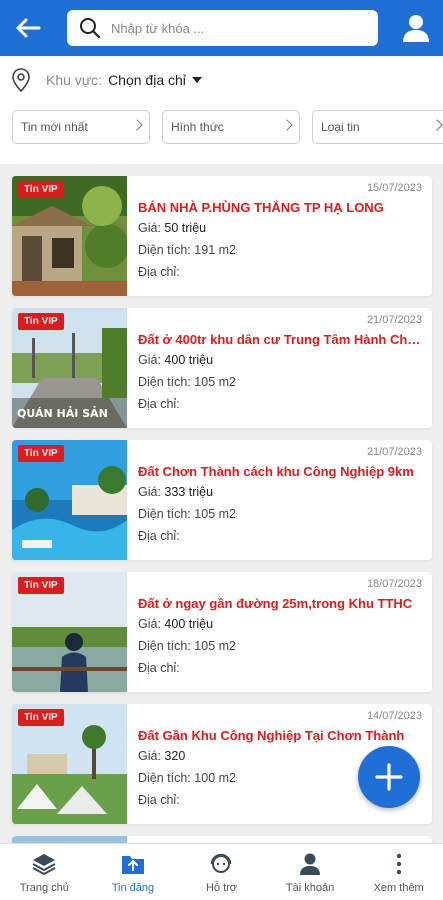 Image resolution: width=443 pixels, height=900 pixels. Describe the element at coordinates (176, 492) in the screenshot. I see `listing-price: Giá: 333 triệu` at that location.